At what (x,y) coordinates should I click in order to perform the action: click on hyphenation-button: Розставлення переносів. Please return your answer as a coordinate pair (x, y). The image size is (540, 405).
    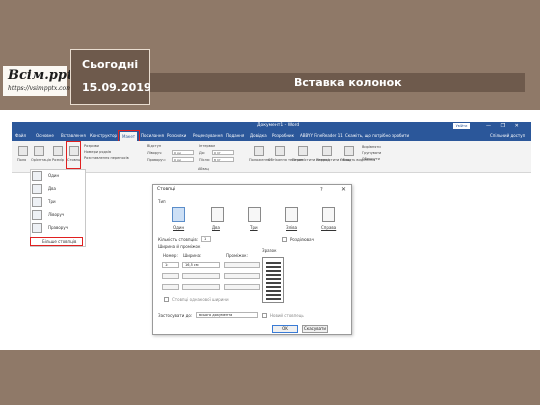
    Looking at the image, I should click on (106, 158).